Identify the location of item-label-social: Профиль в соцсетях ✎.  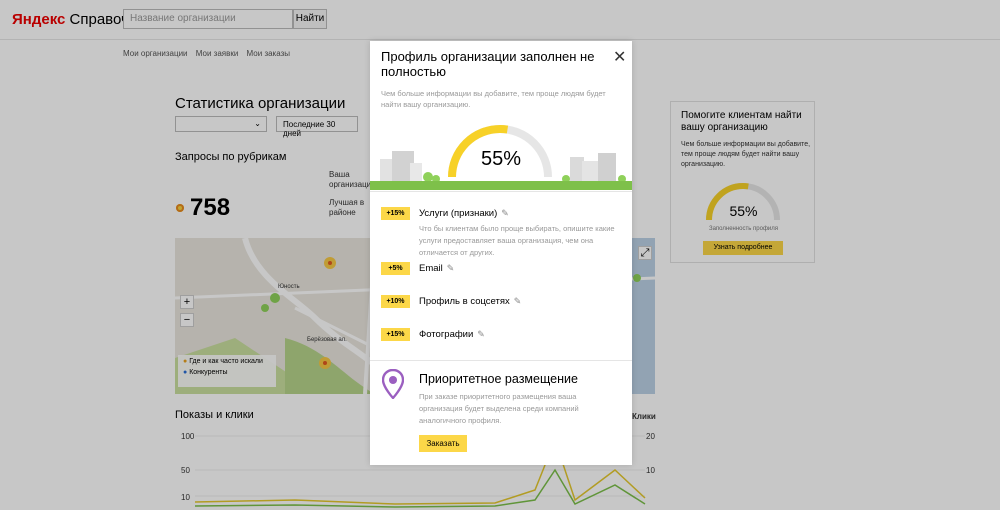
(470, 301).